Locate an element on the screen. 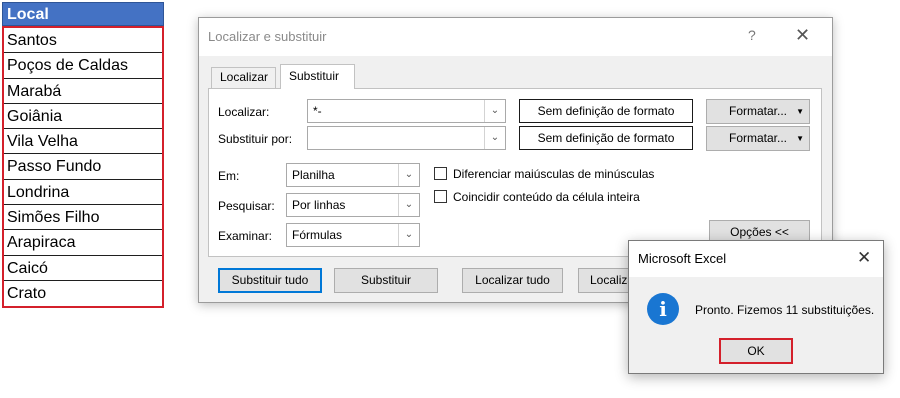  cell-row-4: Goiânia is located at coordinates (83, 117).